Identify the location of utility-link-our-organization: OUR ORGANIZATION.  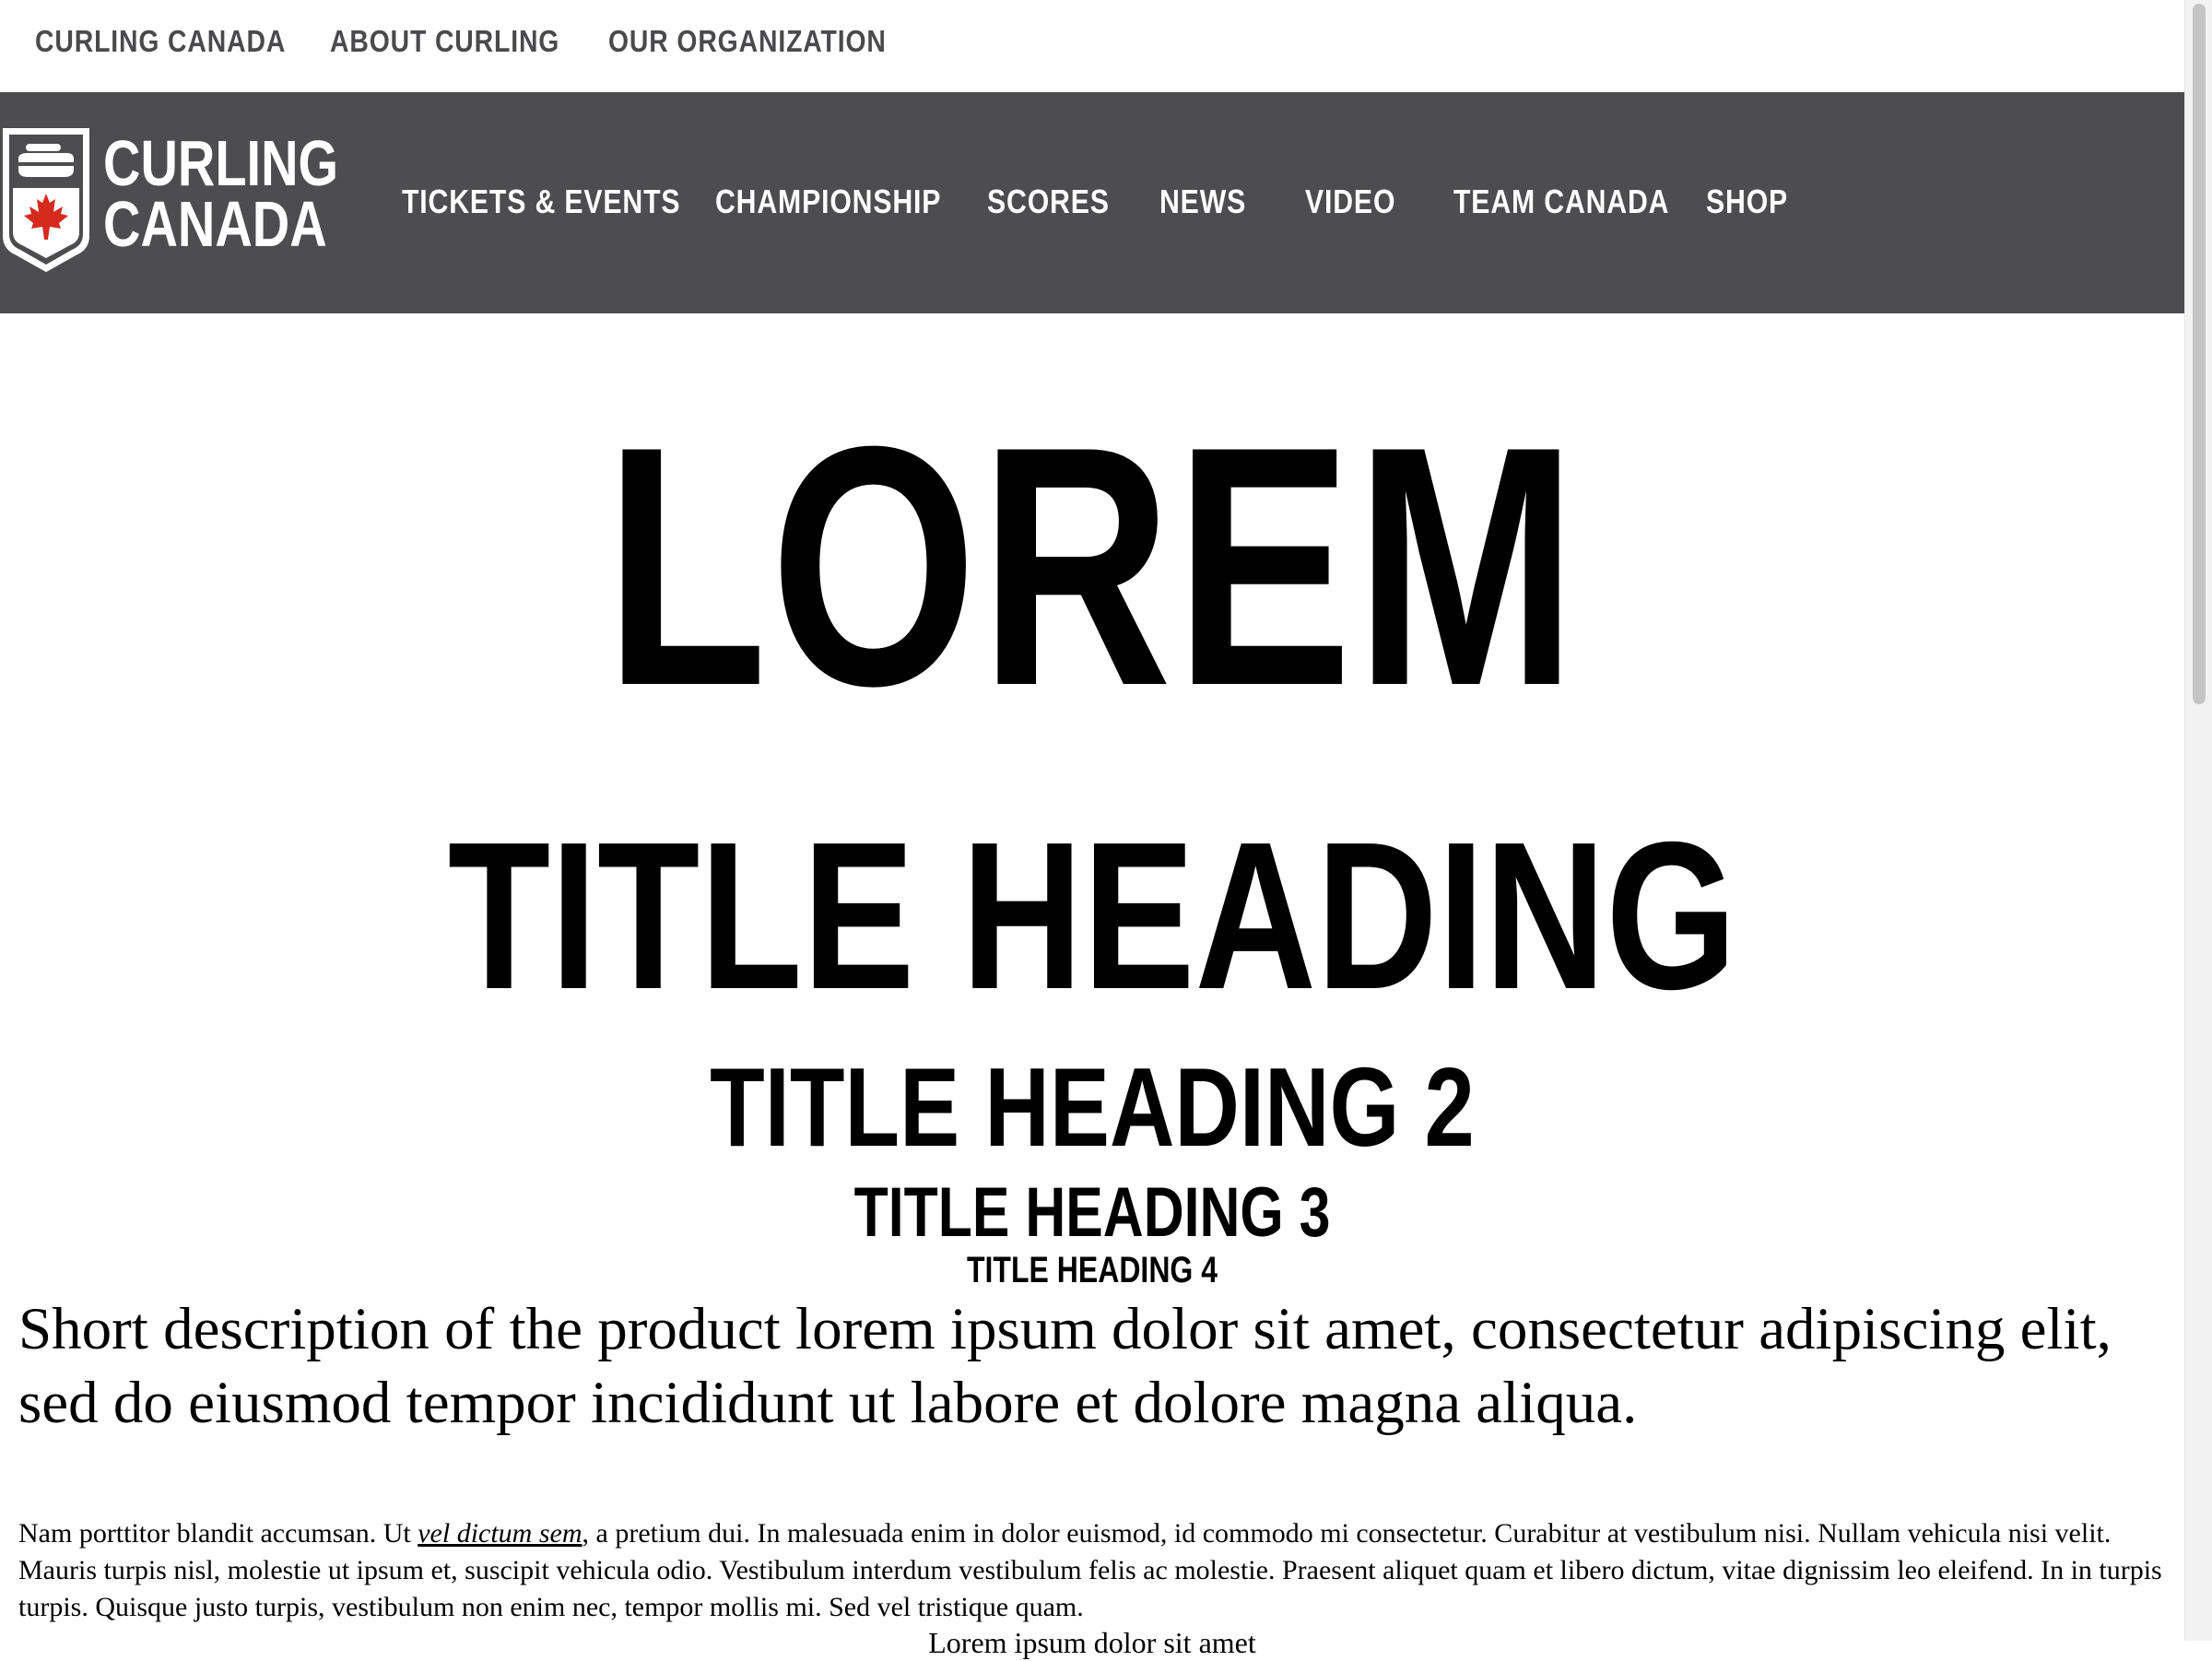
(747, 41).